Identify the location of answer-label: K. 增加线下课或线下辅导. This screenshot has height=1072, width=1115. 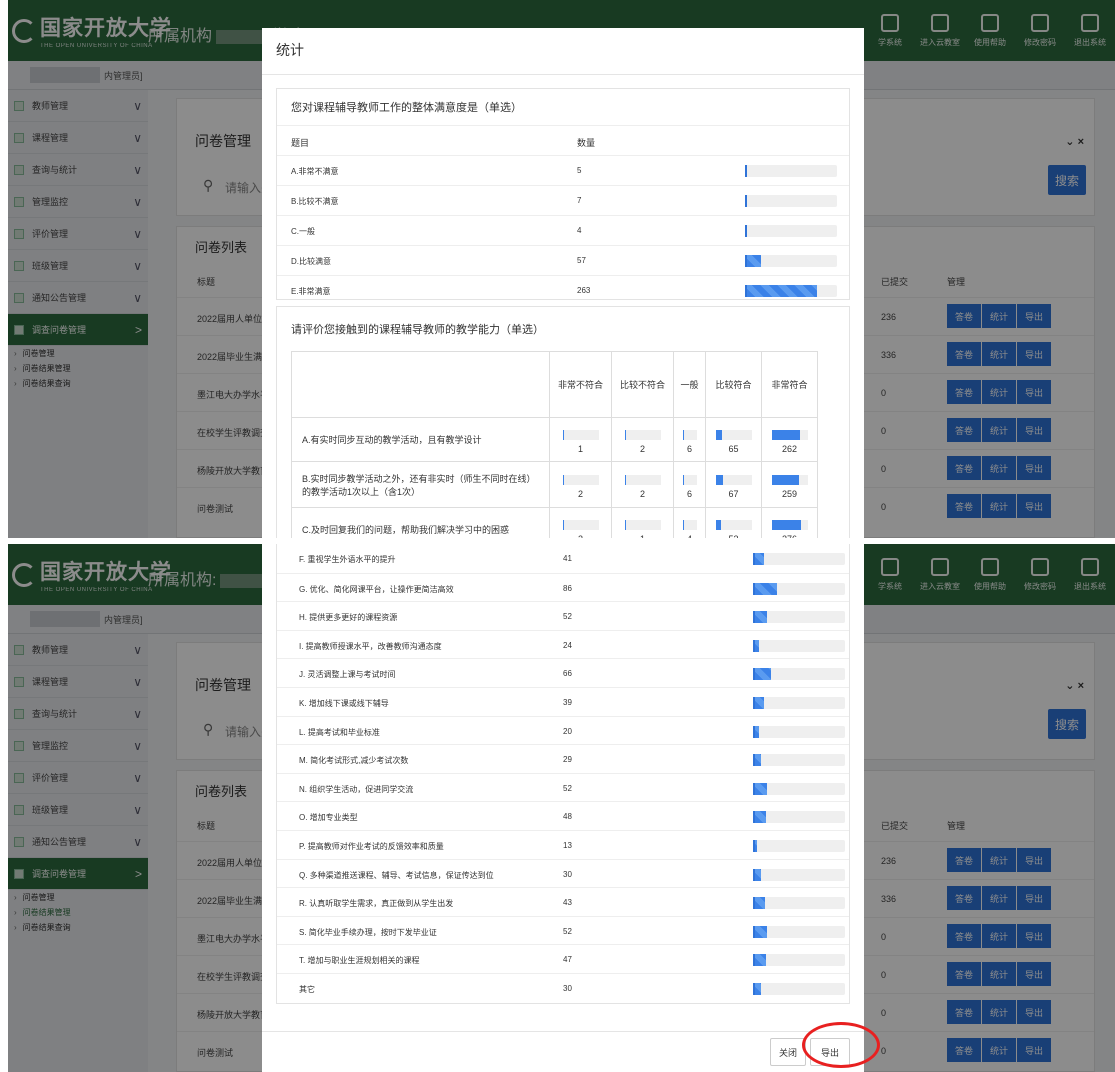
(344, 703).